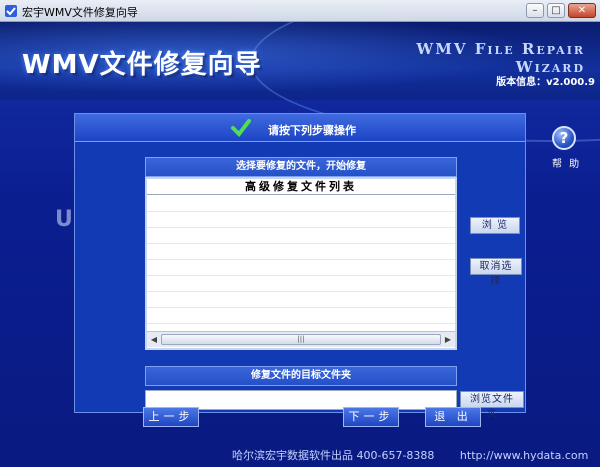 This screenshot has width=600, height=467. Describe the element at coordinates (566, 162) in the screenshot. I see `help-label: 帮 助` at that location.